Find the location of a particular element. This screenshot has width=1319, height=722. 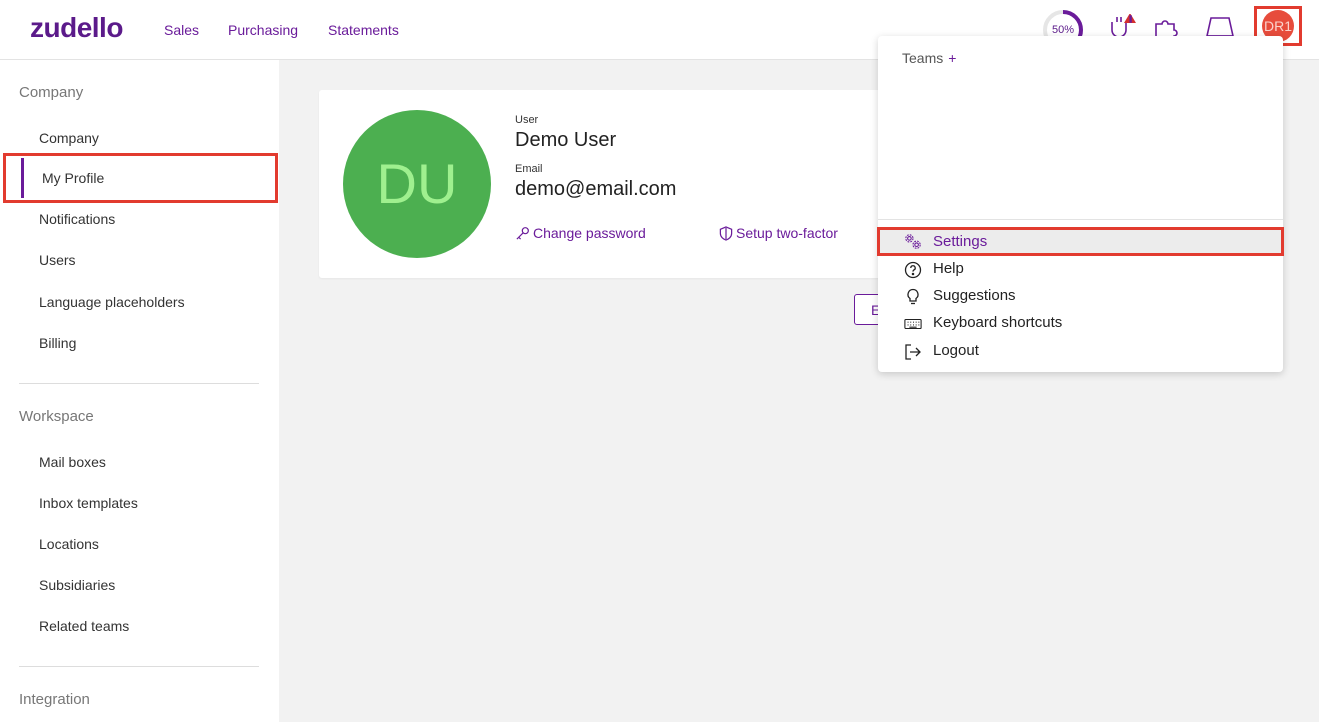

menu-item-label: Settings is located at coordinates (960, 241).